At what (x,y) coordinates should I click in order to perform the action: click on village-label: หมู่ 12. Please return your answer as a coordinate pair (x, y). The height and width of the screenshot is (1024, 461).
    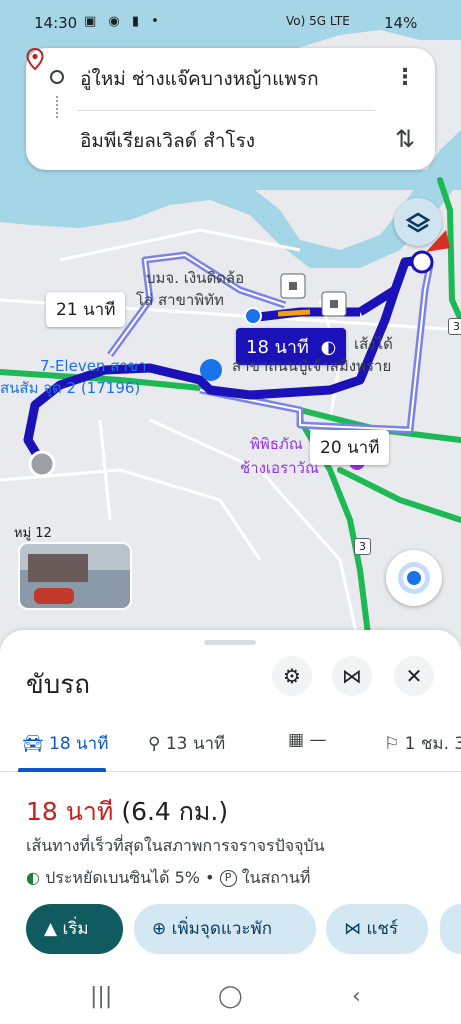
    Looking at the image, I should click on (33, 533).